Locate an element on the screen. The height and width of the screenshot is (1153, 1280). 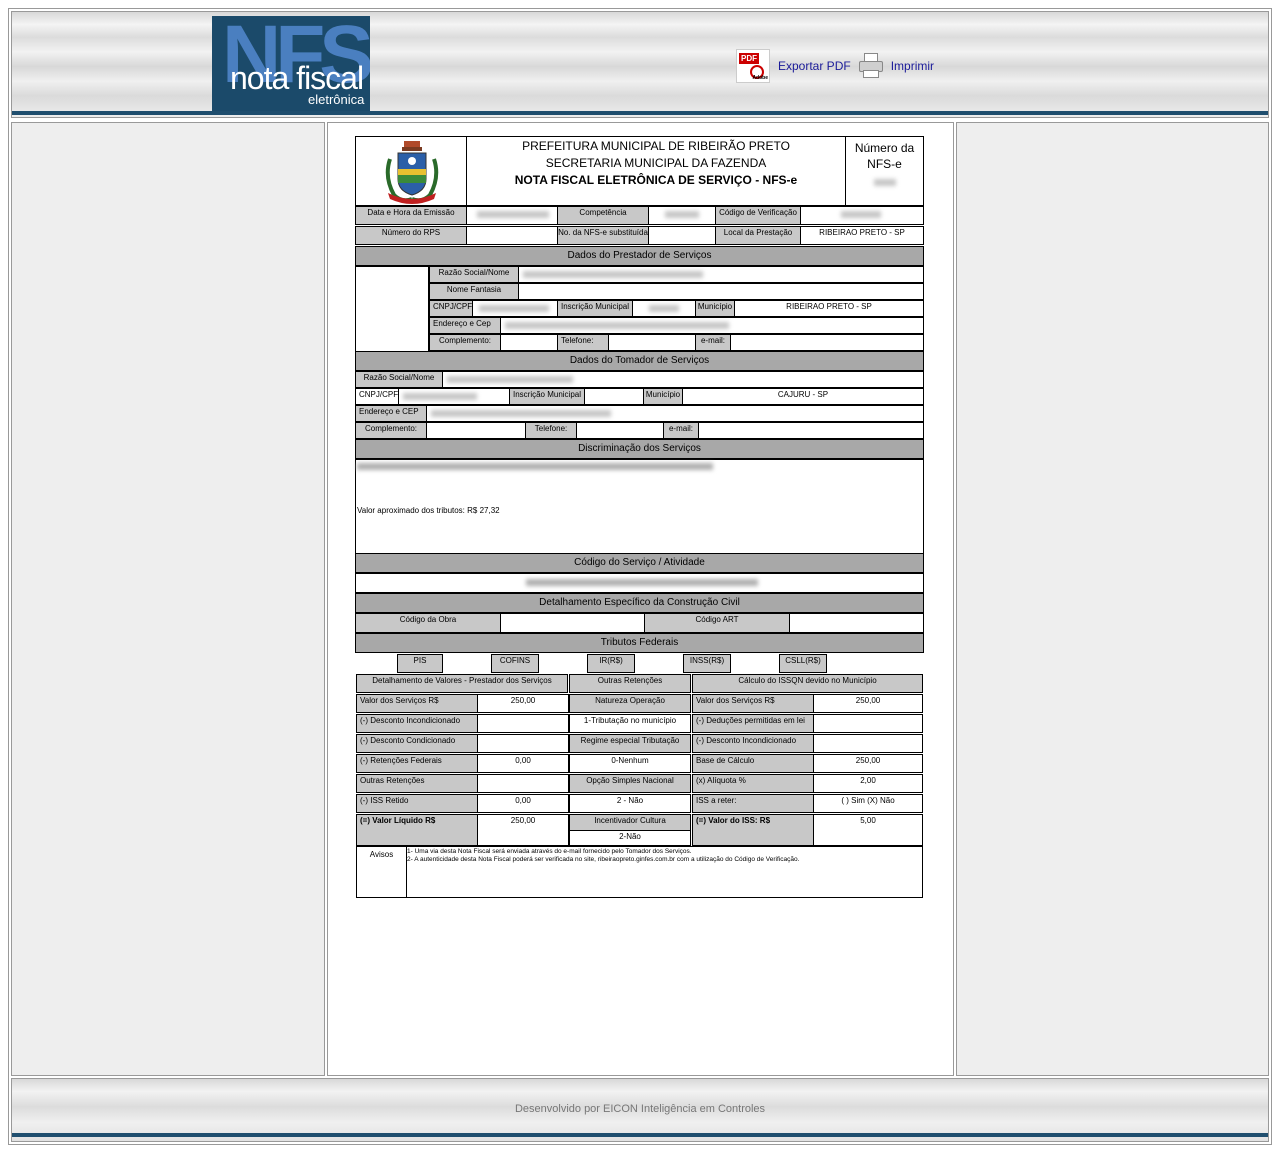
cofins-label: COFINS is located at coordinates (515, 663).